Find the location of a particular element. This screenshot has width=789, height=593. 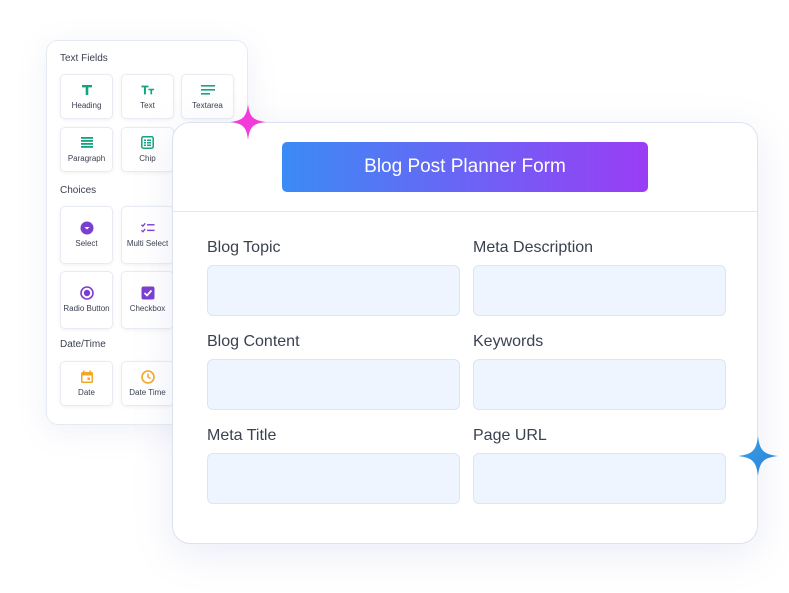

palette-item-chip: Chip is located at coordinates (147, 149).